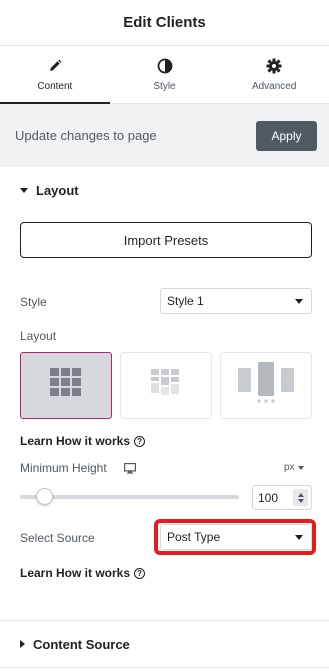 This screenshot has height=671, width=329. What do you see at coordinates (166, 240) in the screenshot?
I see `import-presets-button: Import Presets` at bounding box center [166, 240].